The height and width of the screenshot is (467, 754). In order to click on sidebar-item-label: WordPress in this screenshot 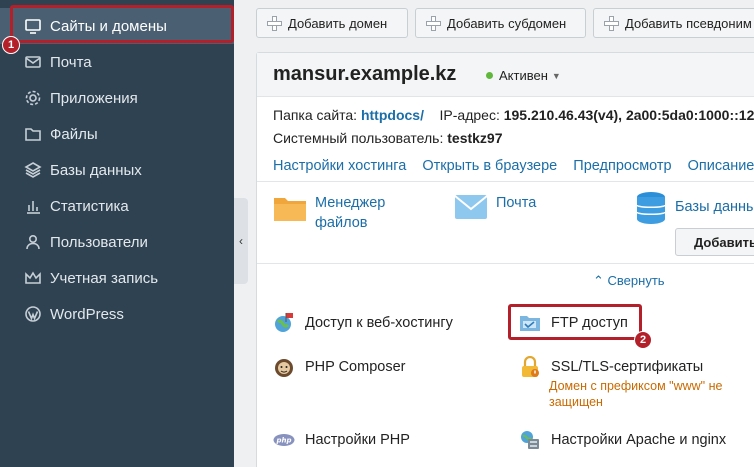, I will do `click(87, 314)`.